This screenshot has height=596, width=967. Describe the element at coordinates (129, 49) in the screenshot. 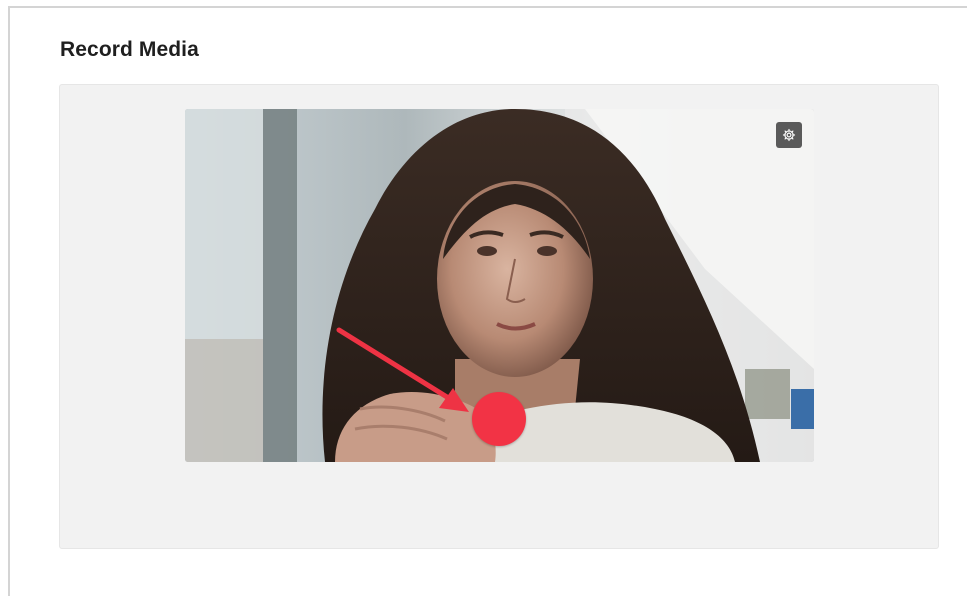

I see `page-title: Record Media` at that location.